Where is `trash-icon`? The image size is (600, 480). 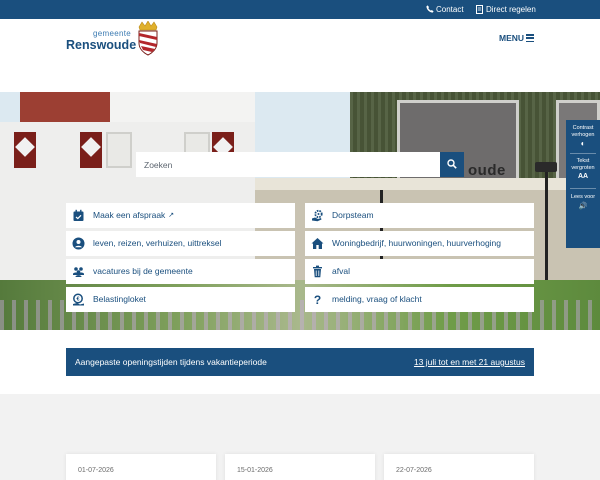
trash-icon is located at coordinates (317, 271).